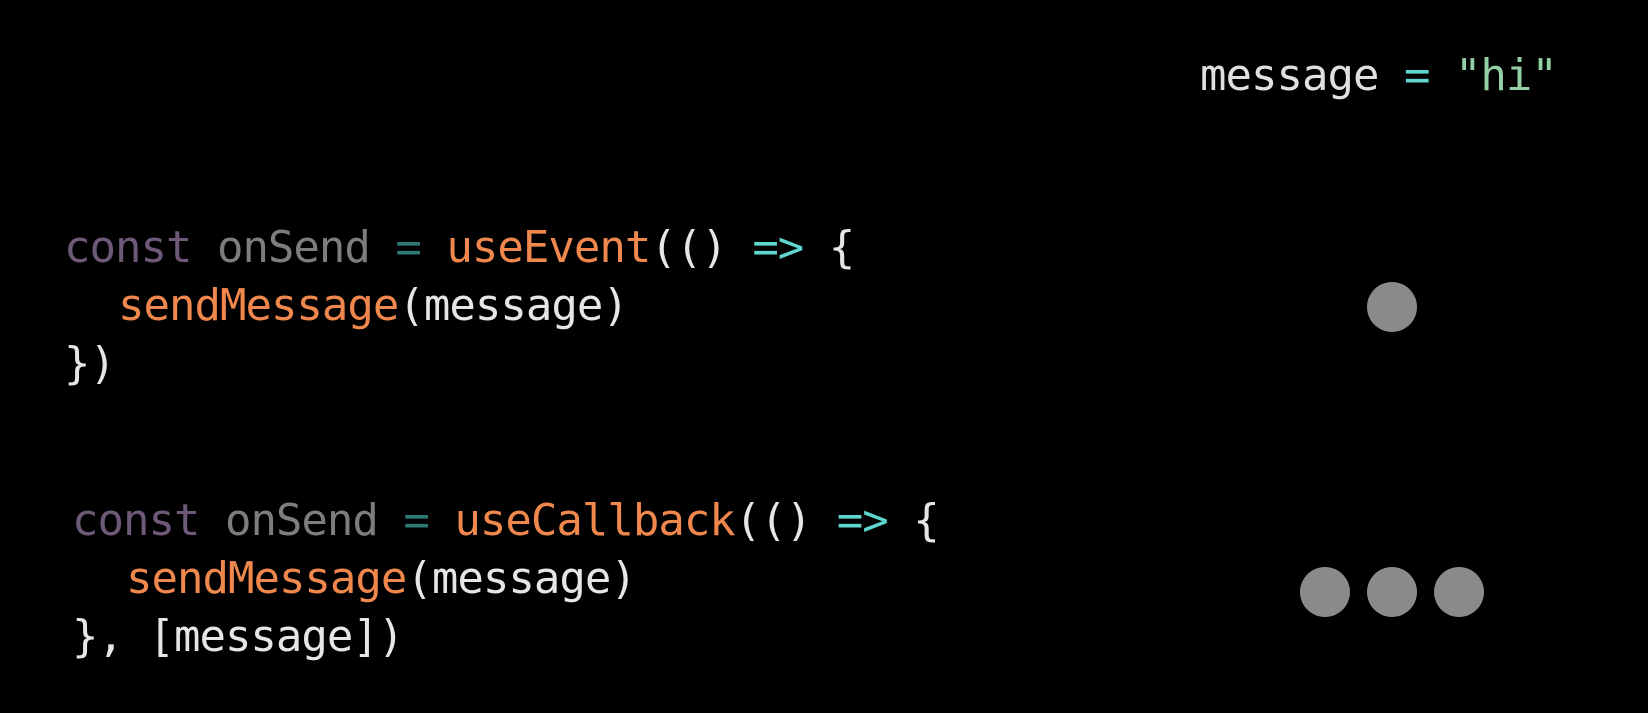 The height and width of the screenshot is (713, 1648). Describe the element at coordinates (1506, 75) in the screenshot. I see `message-value: "hi"` at that location.